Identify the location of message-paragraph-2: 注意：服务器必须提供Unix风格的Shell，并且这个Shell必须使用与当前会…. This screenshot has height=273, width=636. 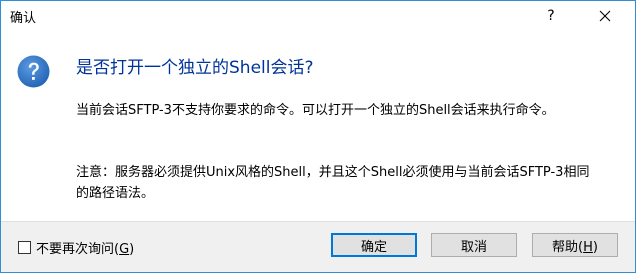
(333, 183).